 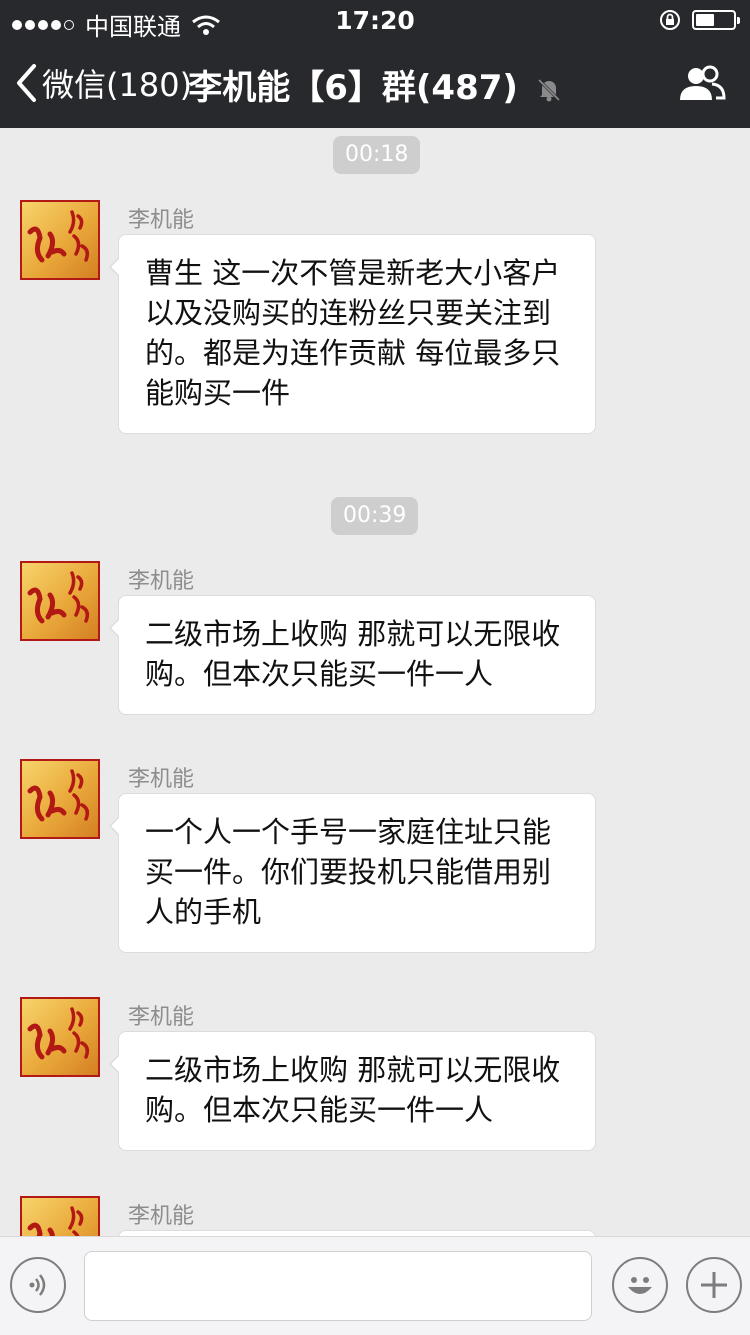 What do you see at coordinates (703, 82) in the screenshot?
I see `people-icon` at bounding box center [703, 82].